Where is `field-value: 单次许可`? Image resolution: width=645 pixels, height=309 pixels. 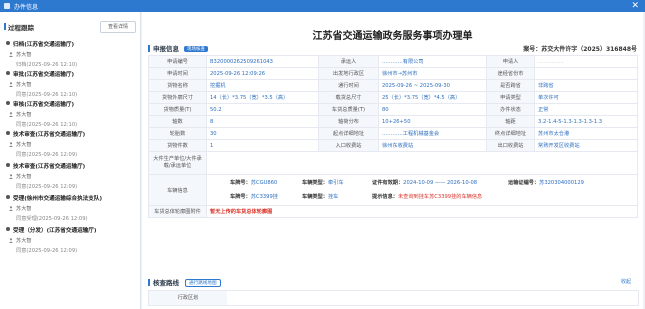
field-value: 单次许可 is located at coordinates (586, 97).